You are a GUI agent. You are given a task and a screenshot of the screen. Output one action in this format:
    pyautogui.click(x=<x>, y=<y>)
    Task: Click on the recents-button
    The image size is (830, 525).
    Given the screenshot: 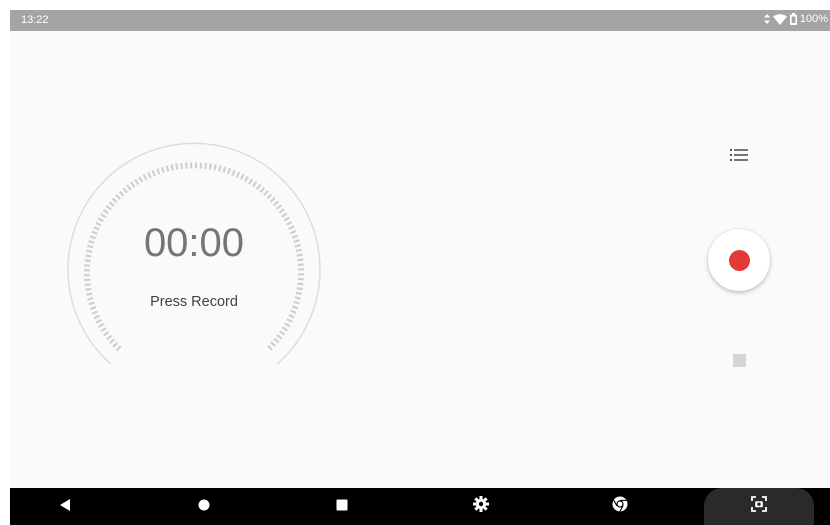 What is the action you would take?
    pyautogui.click(x=342, y=506)
    